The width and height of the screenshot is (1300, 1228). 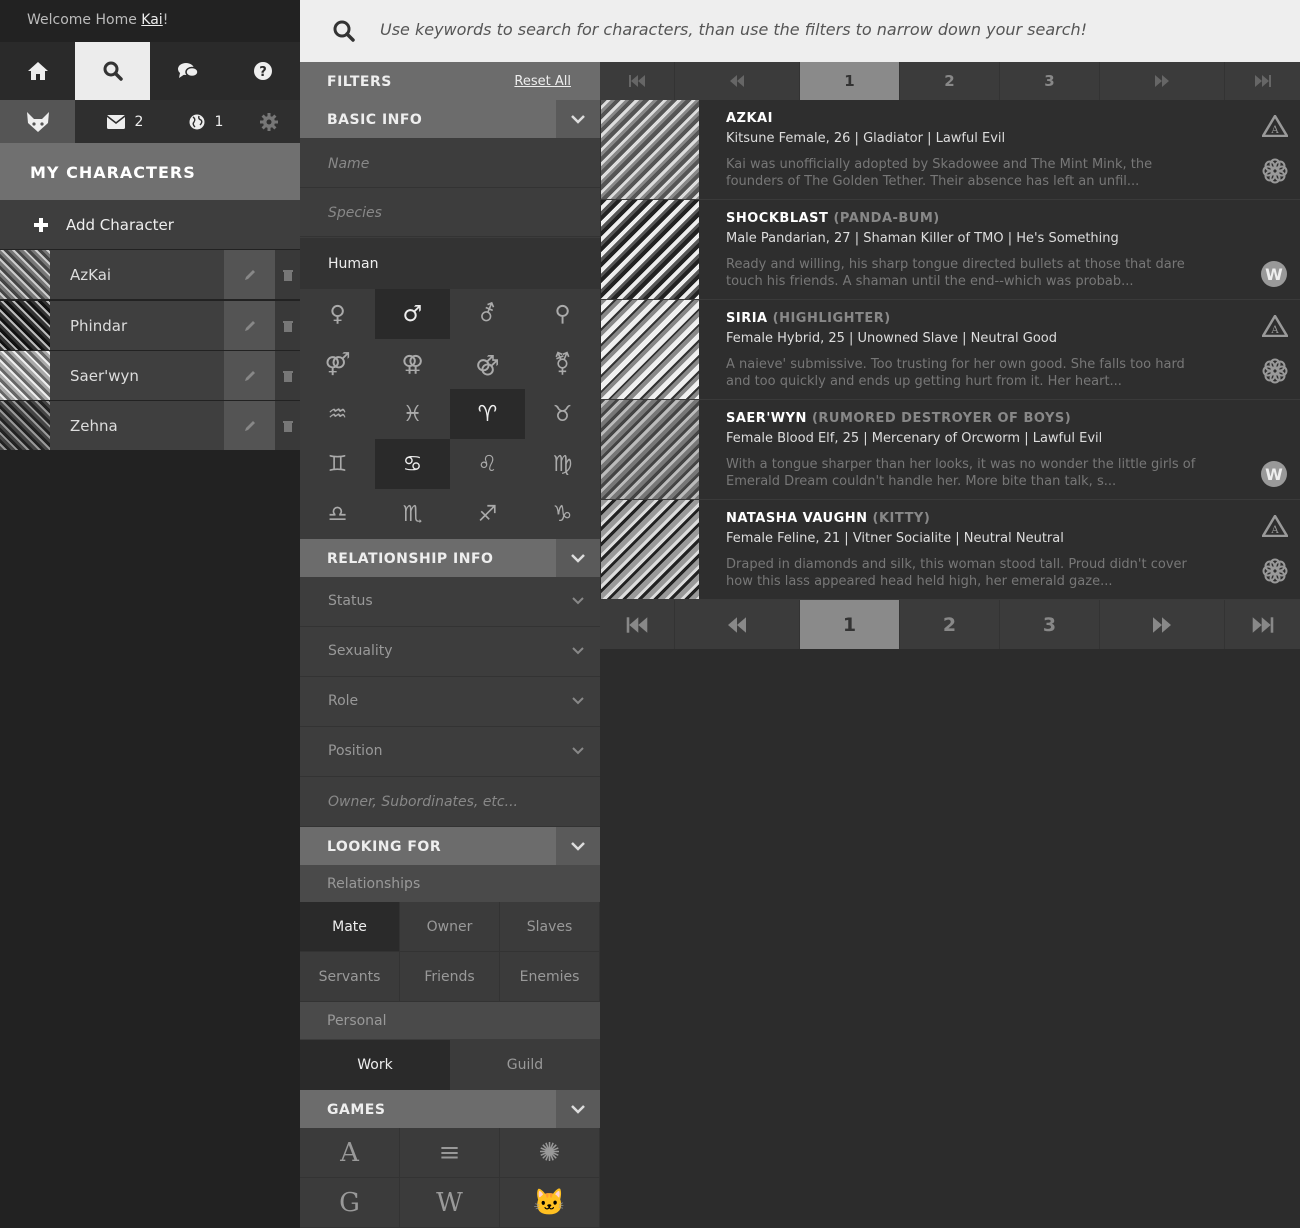 I want to click on guild-option: Guild, so click(x=525, y=1065).